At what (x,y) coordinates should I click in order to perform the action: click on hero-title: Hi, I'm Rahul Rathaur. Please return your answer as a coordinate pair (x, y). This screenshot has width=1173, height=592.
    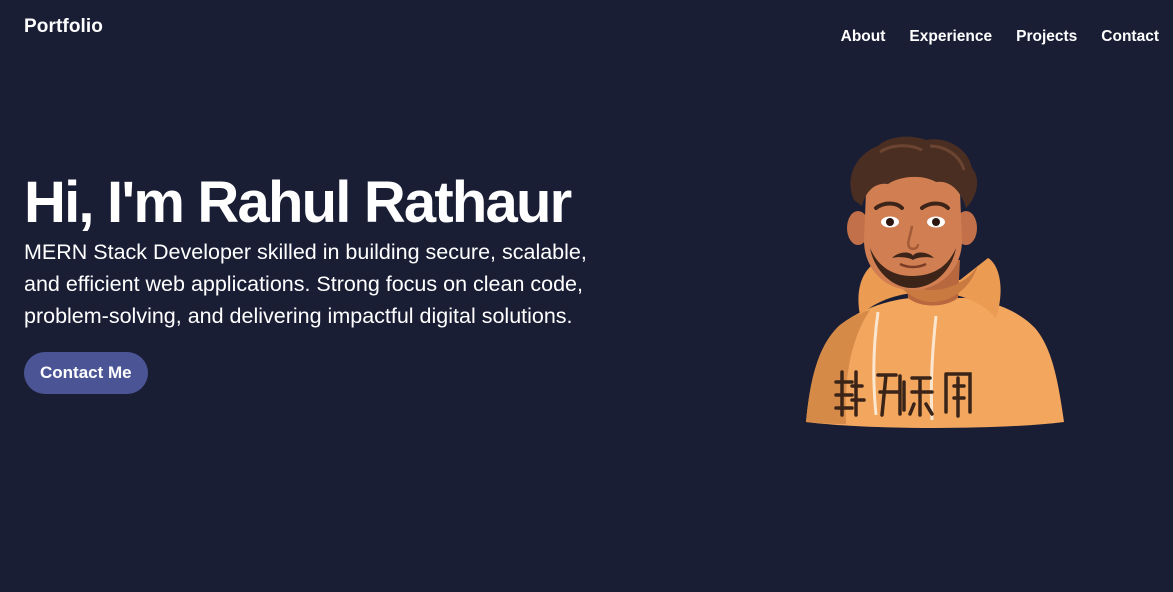
    Looking at the image, I should click on (298, 202).